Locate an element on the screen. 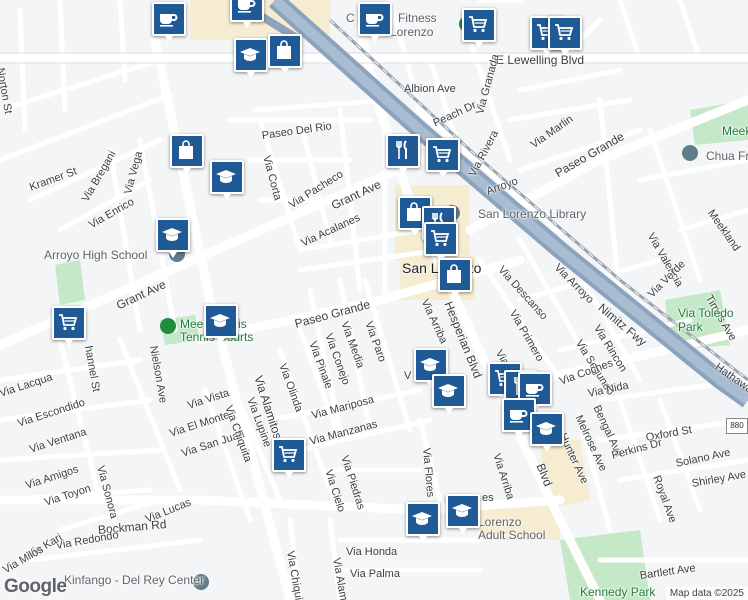 The width and height of the screenshot is (748, 600). poi-label-fitness: Fitness is located at coordinates (417, 18).